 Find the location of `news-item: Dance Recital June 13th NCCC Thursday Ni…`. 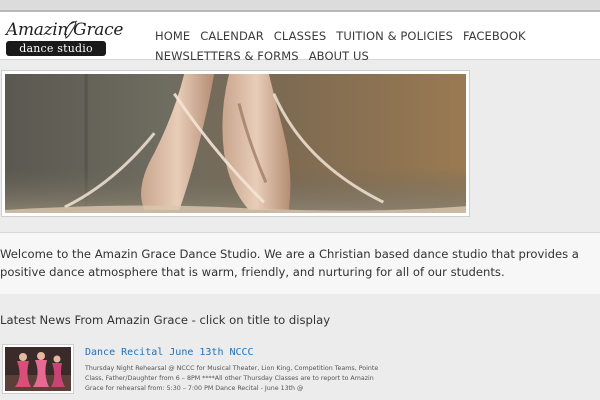

news-item: Dance Recital June 13th NCCC Thursday Ni… is located at coordinates (300, 371).